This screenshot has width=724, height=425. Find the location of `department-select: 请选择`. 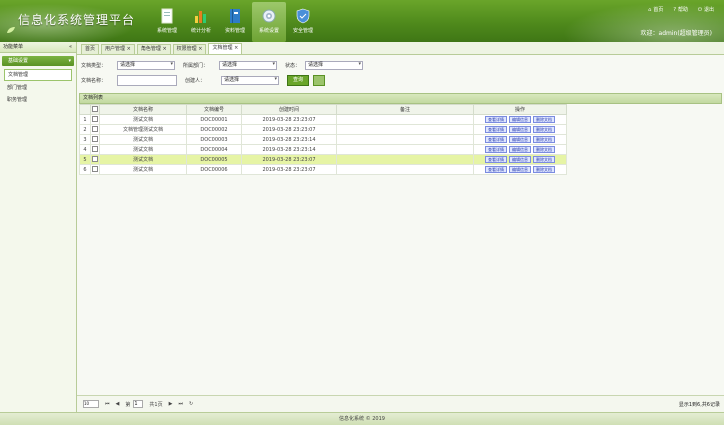

department-select: 请选择 is located at coordinates (248, 65).